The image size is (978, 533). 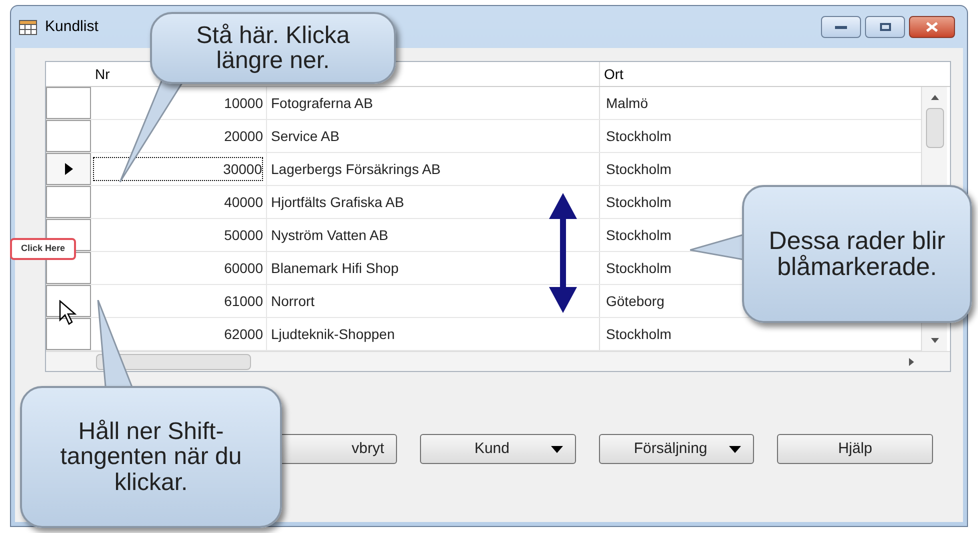 I want to click on click-here-tooltip: Click Here, so click(x=43, y=249).